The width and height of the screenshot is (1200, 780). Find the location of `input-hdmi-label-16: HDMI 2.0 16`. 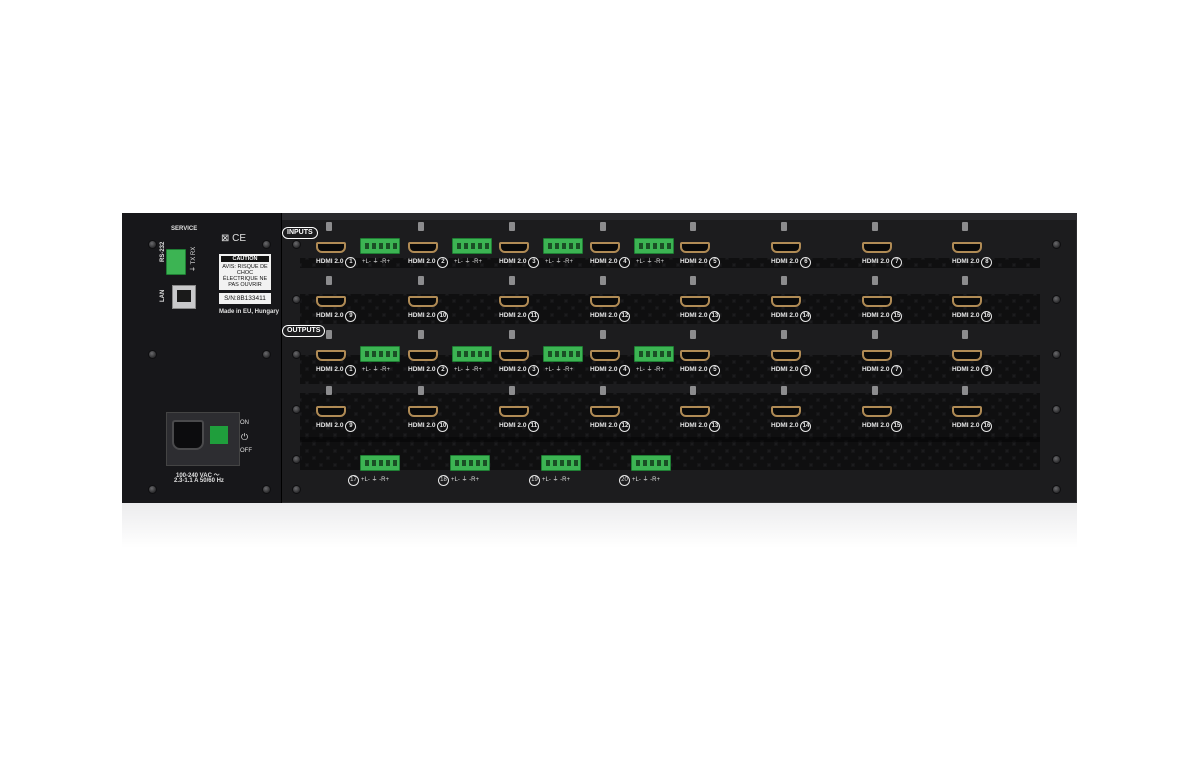

input-hdmi-label-16: HDMI 2.0 16 is located at coordinates (972, 316).